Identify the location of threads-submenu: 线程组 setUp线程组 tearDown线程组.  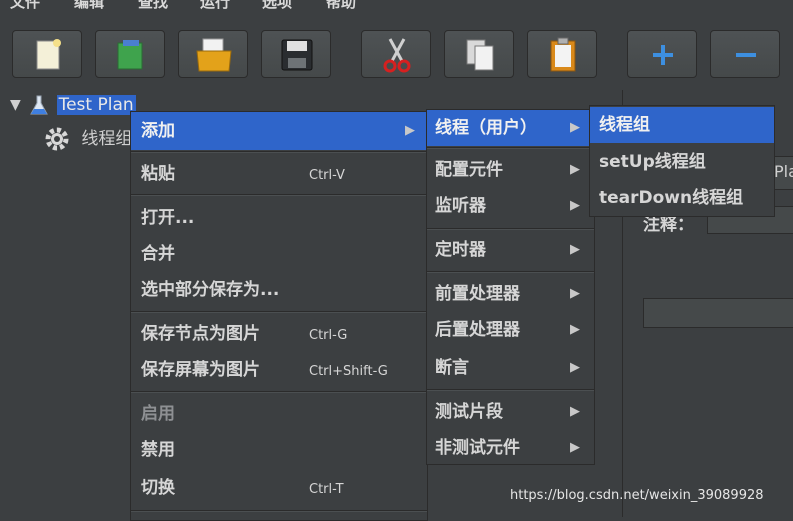
(682, 161).